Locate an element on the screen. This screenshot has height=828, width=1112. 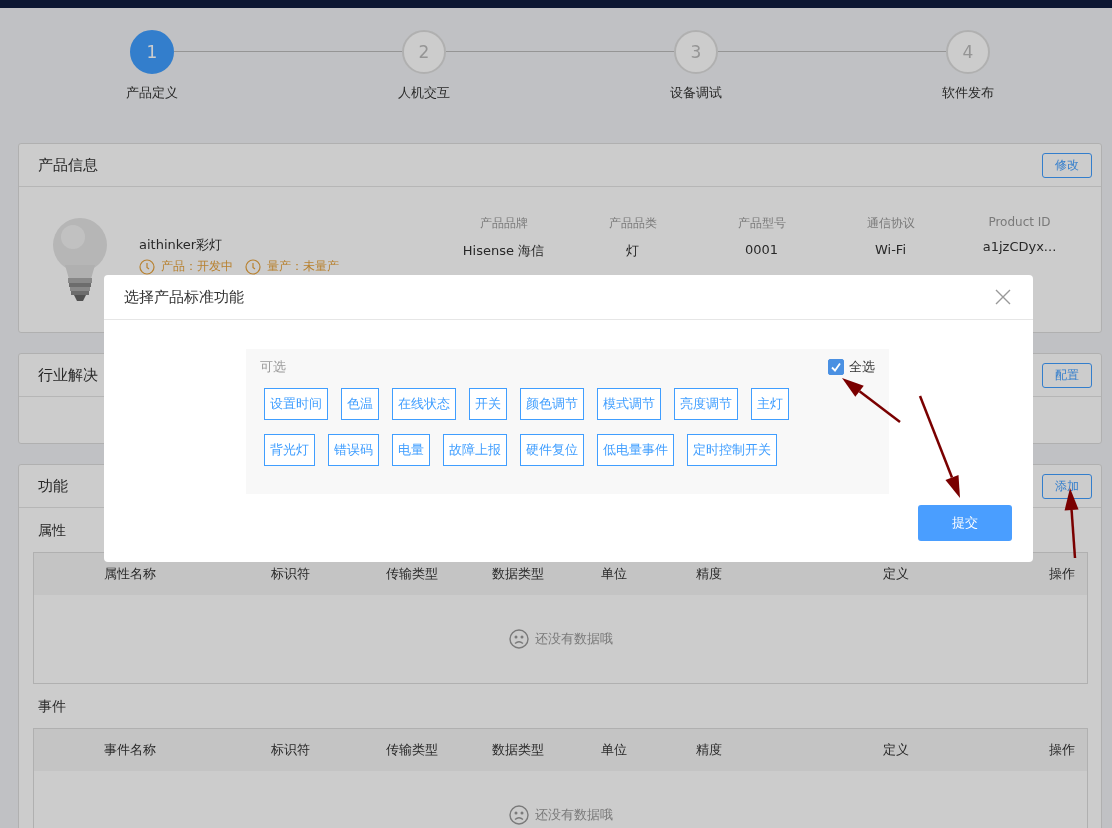
close-icon is located at coordinates (1003, 297).